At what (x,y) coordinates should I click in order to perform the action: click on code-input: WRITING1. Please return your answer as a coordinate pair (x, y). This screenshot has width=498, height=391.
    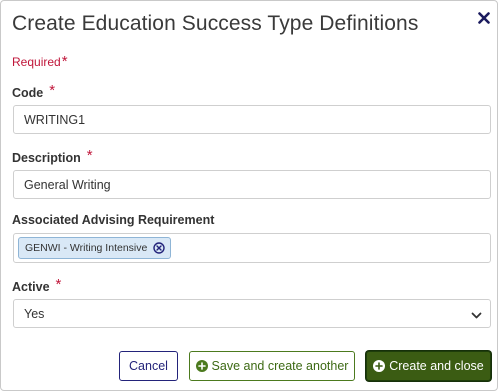
    Looking at the image, I should click on (252, 119).